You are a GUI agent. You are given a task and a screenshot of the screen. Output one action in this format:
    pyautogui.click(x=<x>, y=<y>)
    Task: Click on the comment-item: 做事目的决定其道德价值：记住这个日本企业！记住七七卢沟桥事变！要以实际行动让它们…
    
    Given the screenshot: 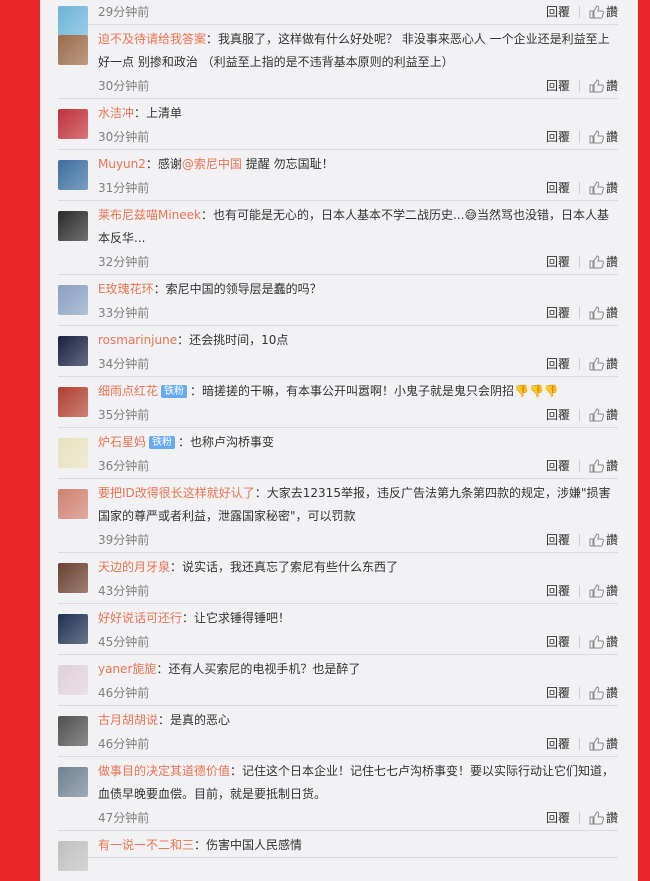 What is the action you would take?
    pyautogui.click(x=338, y=794)
    